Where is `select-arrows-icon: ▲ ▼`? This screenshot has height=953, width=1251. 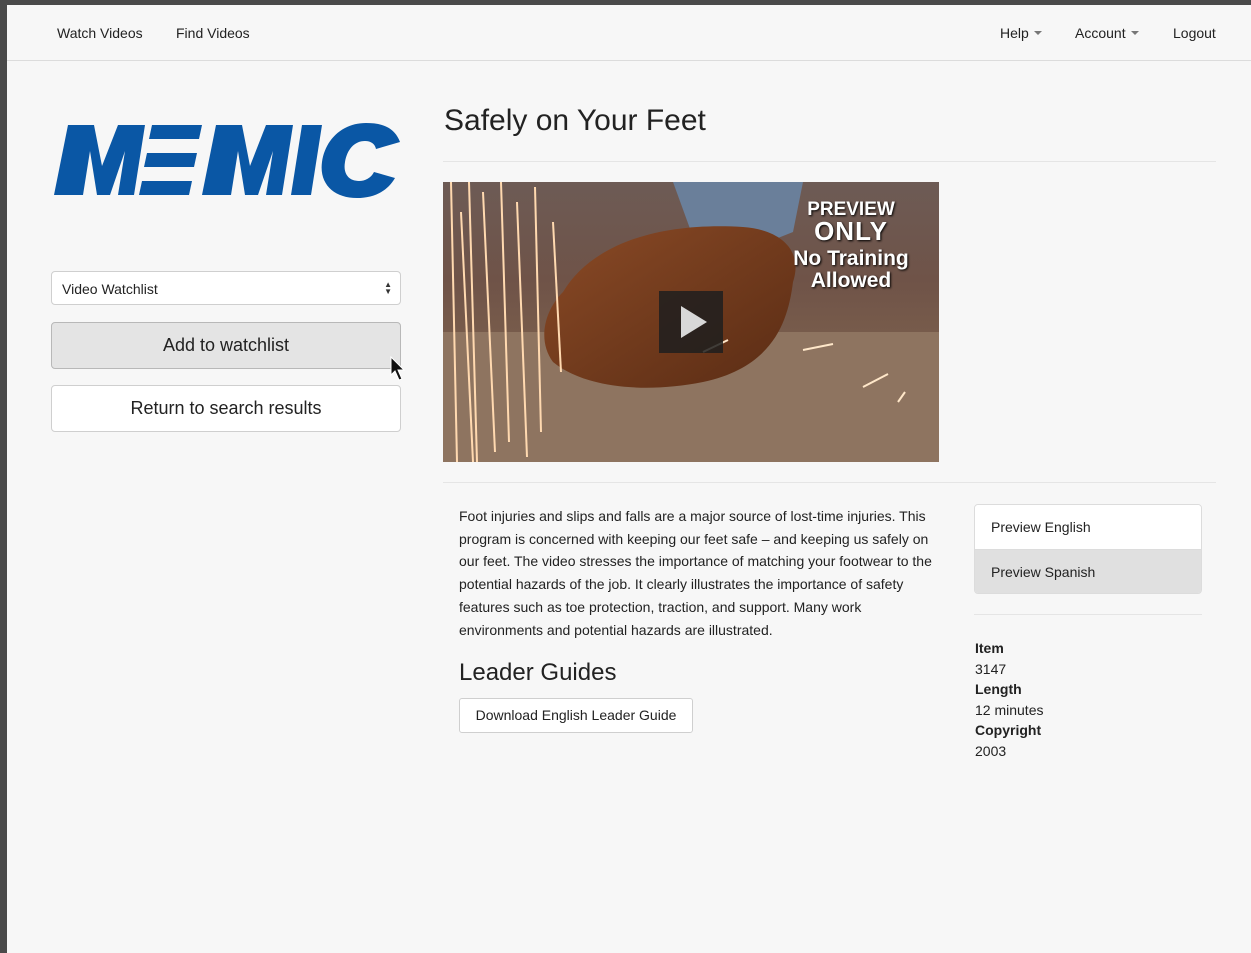
select-arrows-icon: ▲ ▼ is located at coordinates (388, 288).